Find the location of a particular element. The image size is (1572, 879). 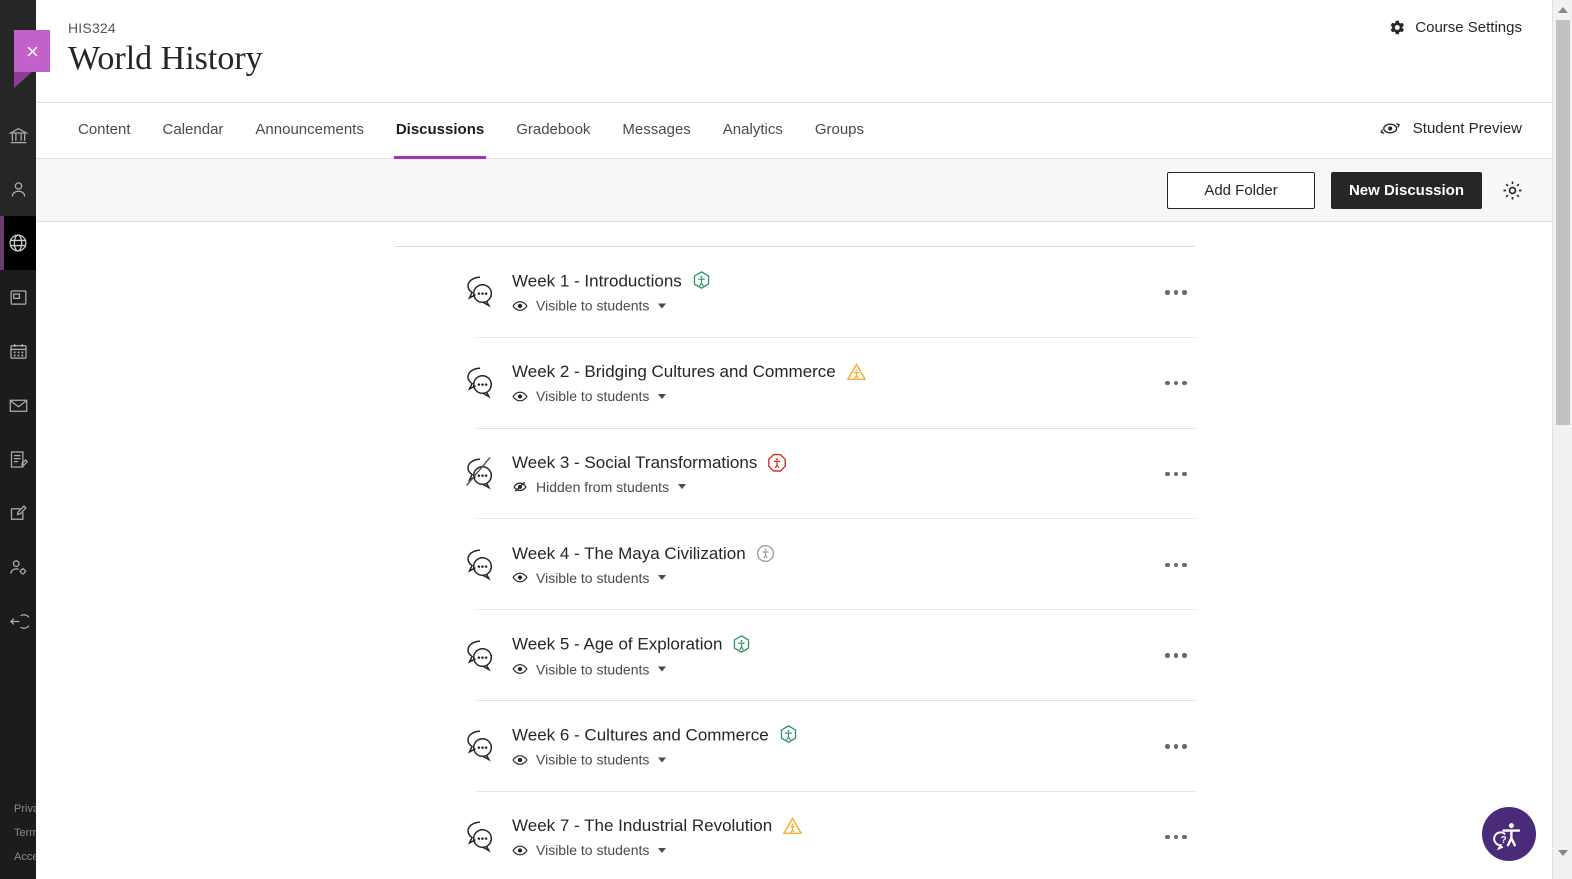

add-folder-button: Add Folder is located at coordinates (1241, 190).